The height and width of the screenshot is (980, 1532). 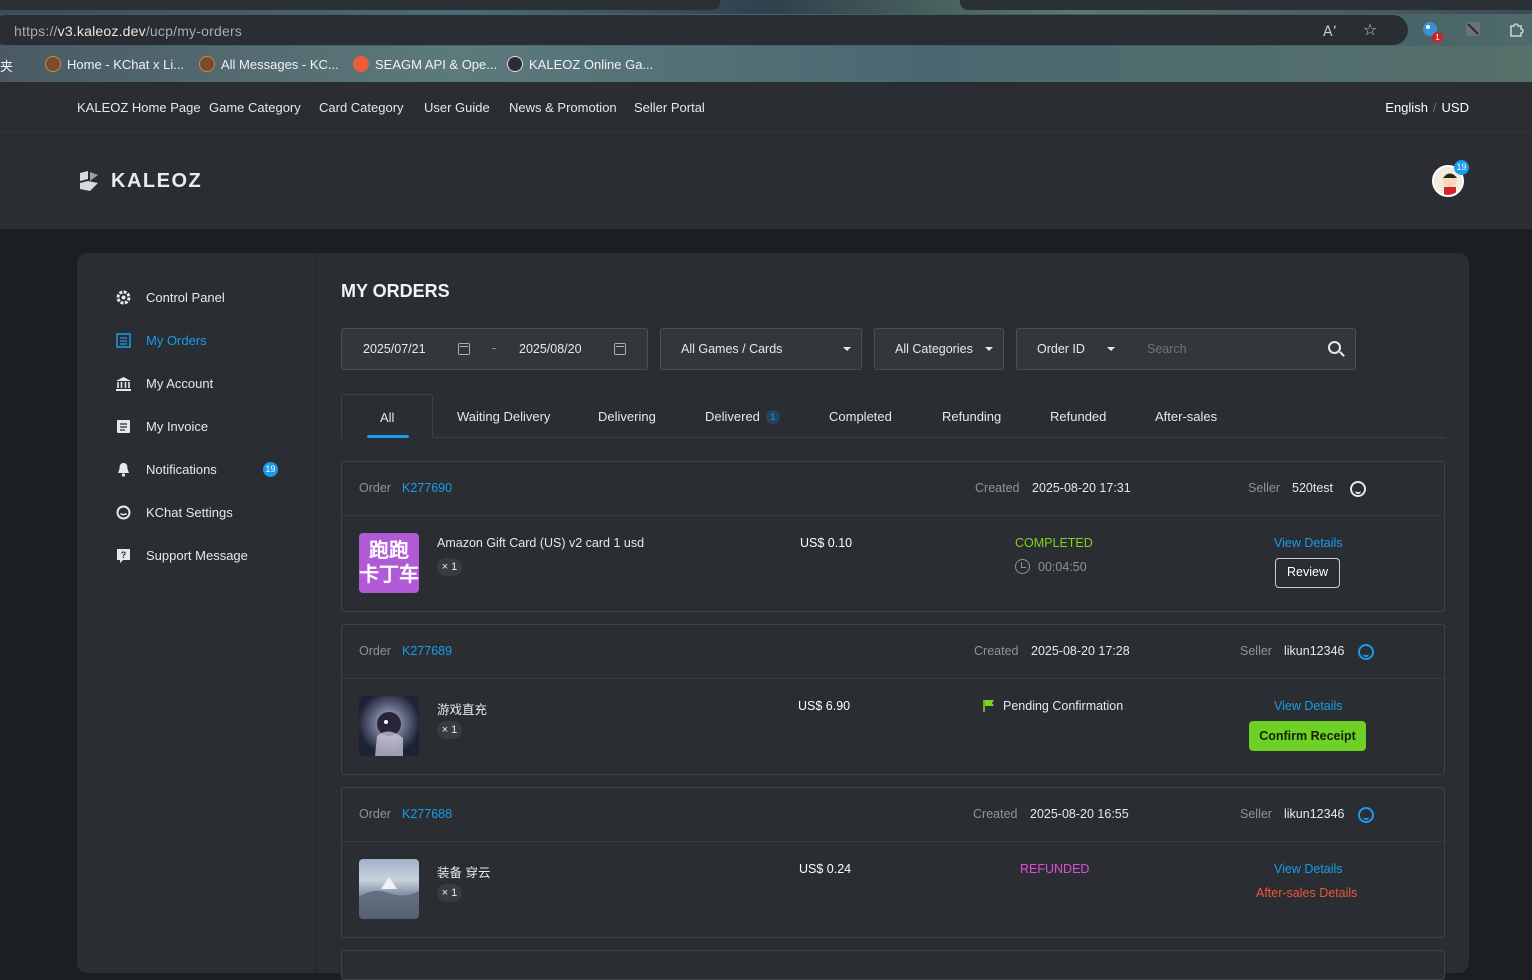 What do you see at coordinates (1167, 349) in the screenshot?
I see `search-input: Search` at bounding box center [1167, 349].